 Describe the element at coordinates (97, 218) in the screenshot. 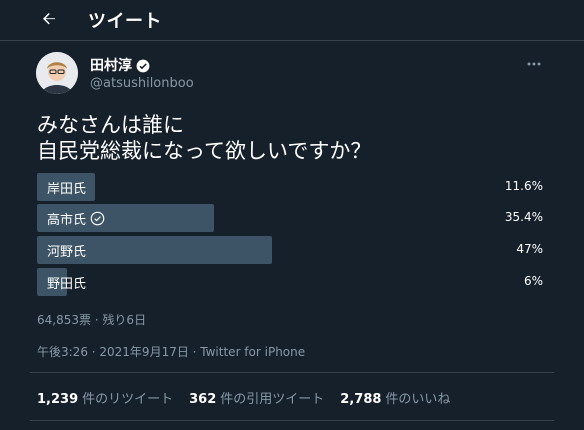

I see `check-circle-icon` at that location.